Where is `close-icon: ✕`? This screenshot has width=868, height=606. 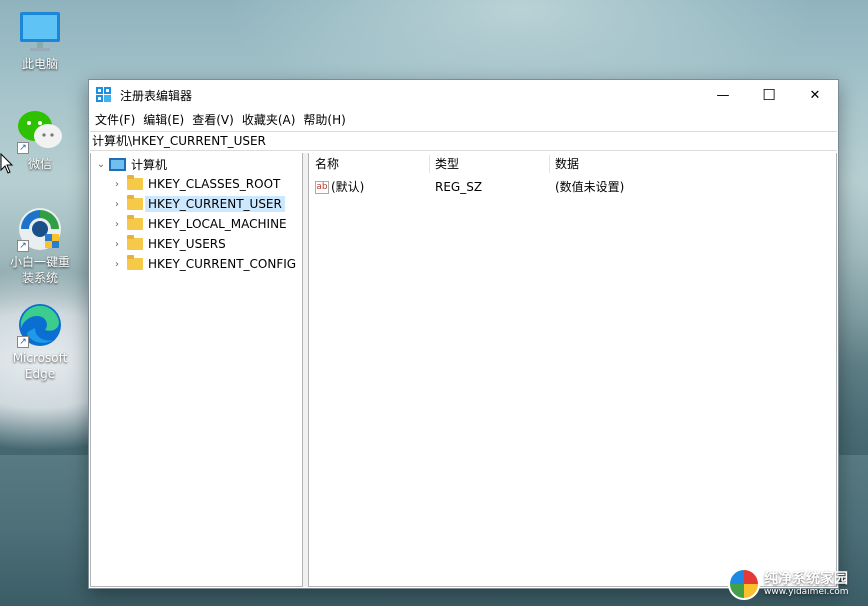 close-icon: ✕ is located at coordinates (815, 95).